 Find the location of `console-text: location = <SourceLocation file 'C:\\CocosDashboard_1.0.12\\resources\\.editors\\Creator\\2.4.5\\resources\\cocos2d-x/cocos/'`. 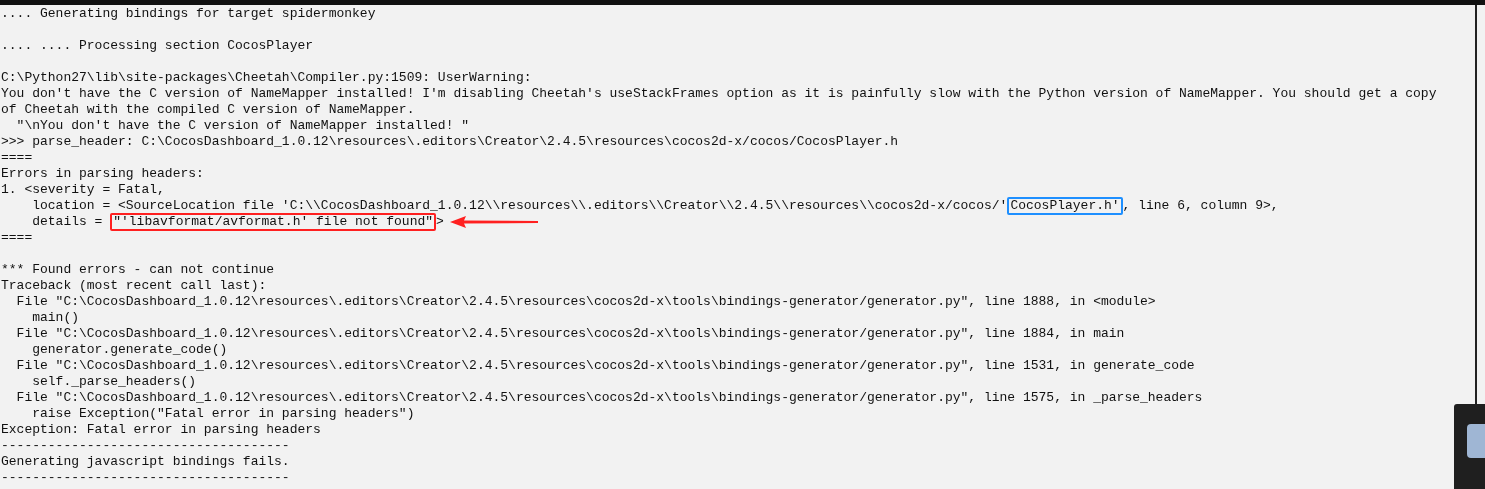

console-text: location = <SourceLocation file 'C:\\CocosDashboard_1.0.12\\resources\\.editors\\Creator\\2.4.5\\resources\\cocos2d-x/cocos/' is located at coordinates (519, 206).